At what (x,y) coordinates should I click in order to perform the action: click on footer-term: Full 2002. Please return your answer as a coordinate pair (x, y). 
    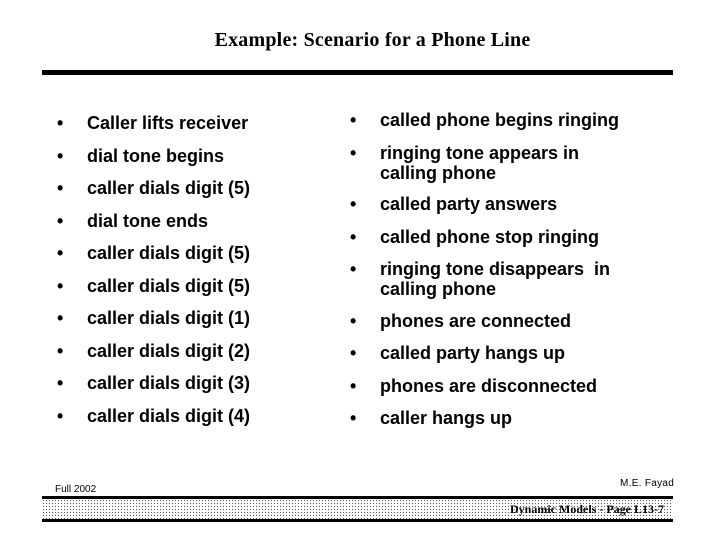
    Looking at the image, I should click on (76, 489).